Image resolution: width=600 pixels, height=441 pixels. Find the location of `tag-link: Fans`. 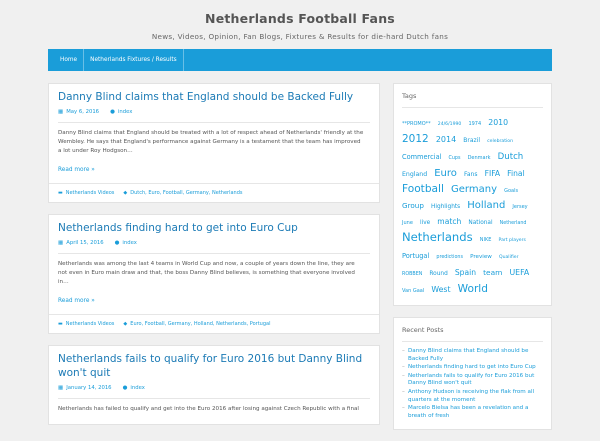

tag-link: Fans is located at coordinates (471, 174).